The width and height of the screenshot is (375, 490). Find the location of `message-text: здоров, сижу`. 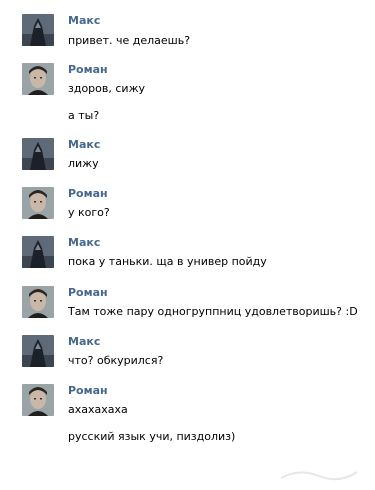

message-text: здоров, сижу is located at coordinates (106, 88).